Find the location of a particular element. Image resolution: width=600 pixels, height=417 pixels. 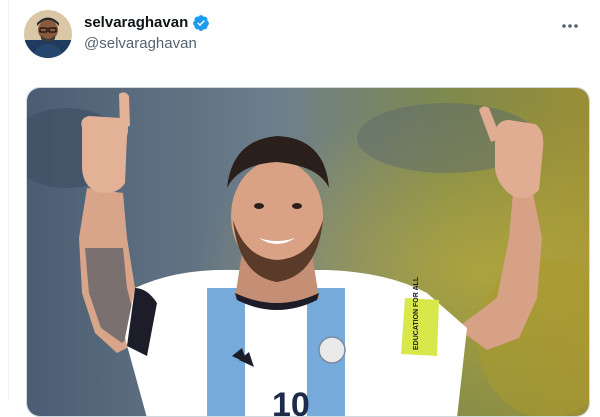

author-info: selvaraghavan @selvaraghavan is located at coordinates (147, 33).